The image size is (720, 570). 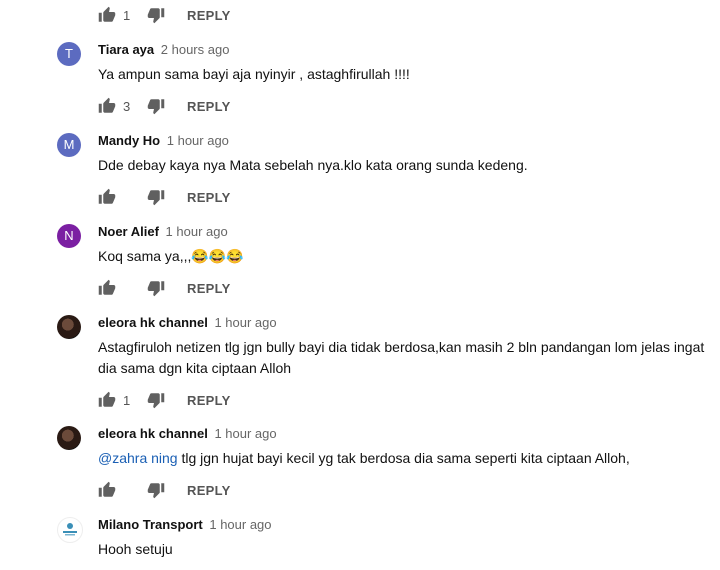 What do you see at coordinates (150, 524) in the screenshot?
I see `author-name: Milano Transport` at bounding box center [150, 524].